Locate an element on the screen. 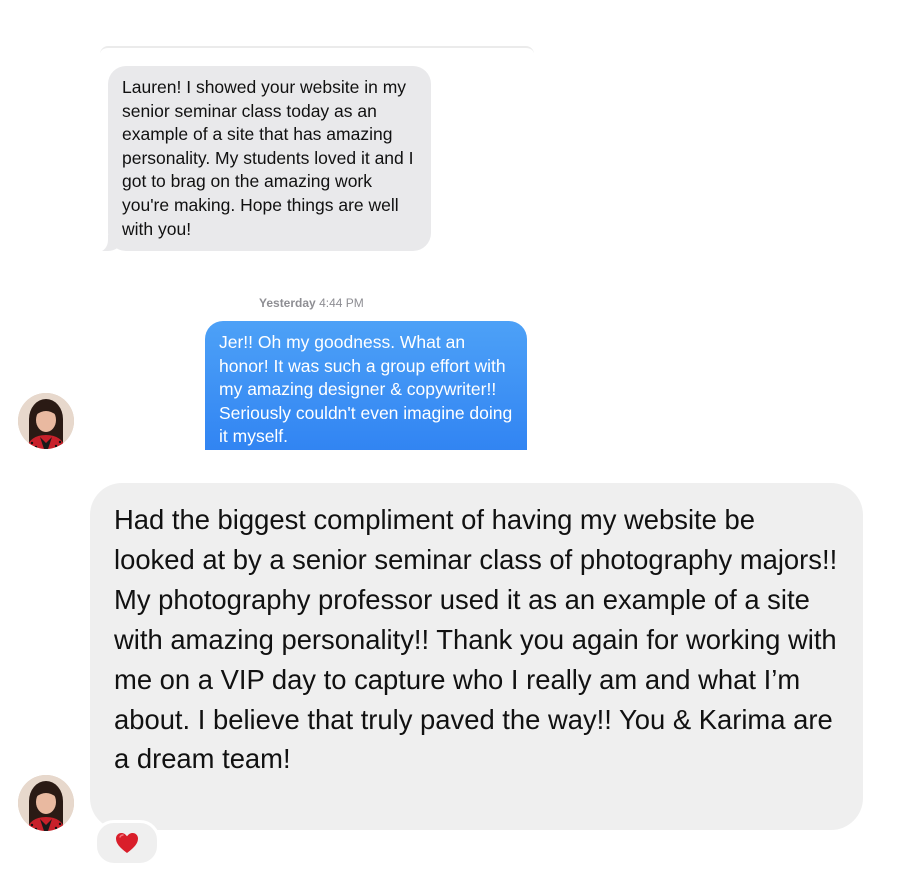 This screenshot has height=888, width=902. heart-reaction is located at coordinates (127, 843).